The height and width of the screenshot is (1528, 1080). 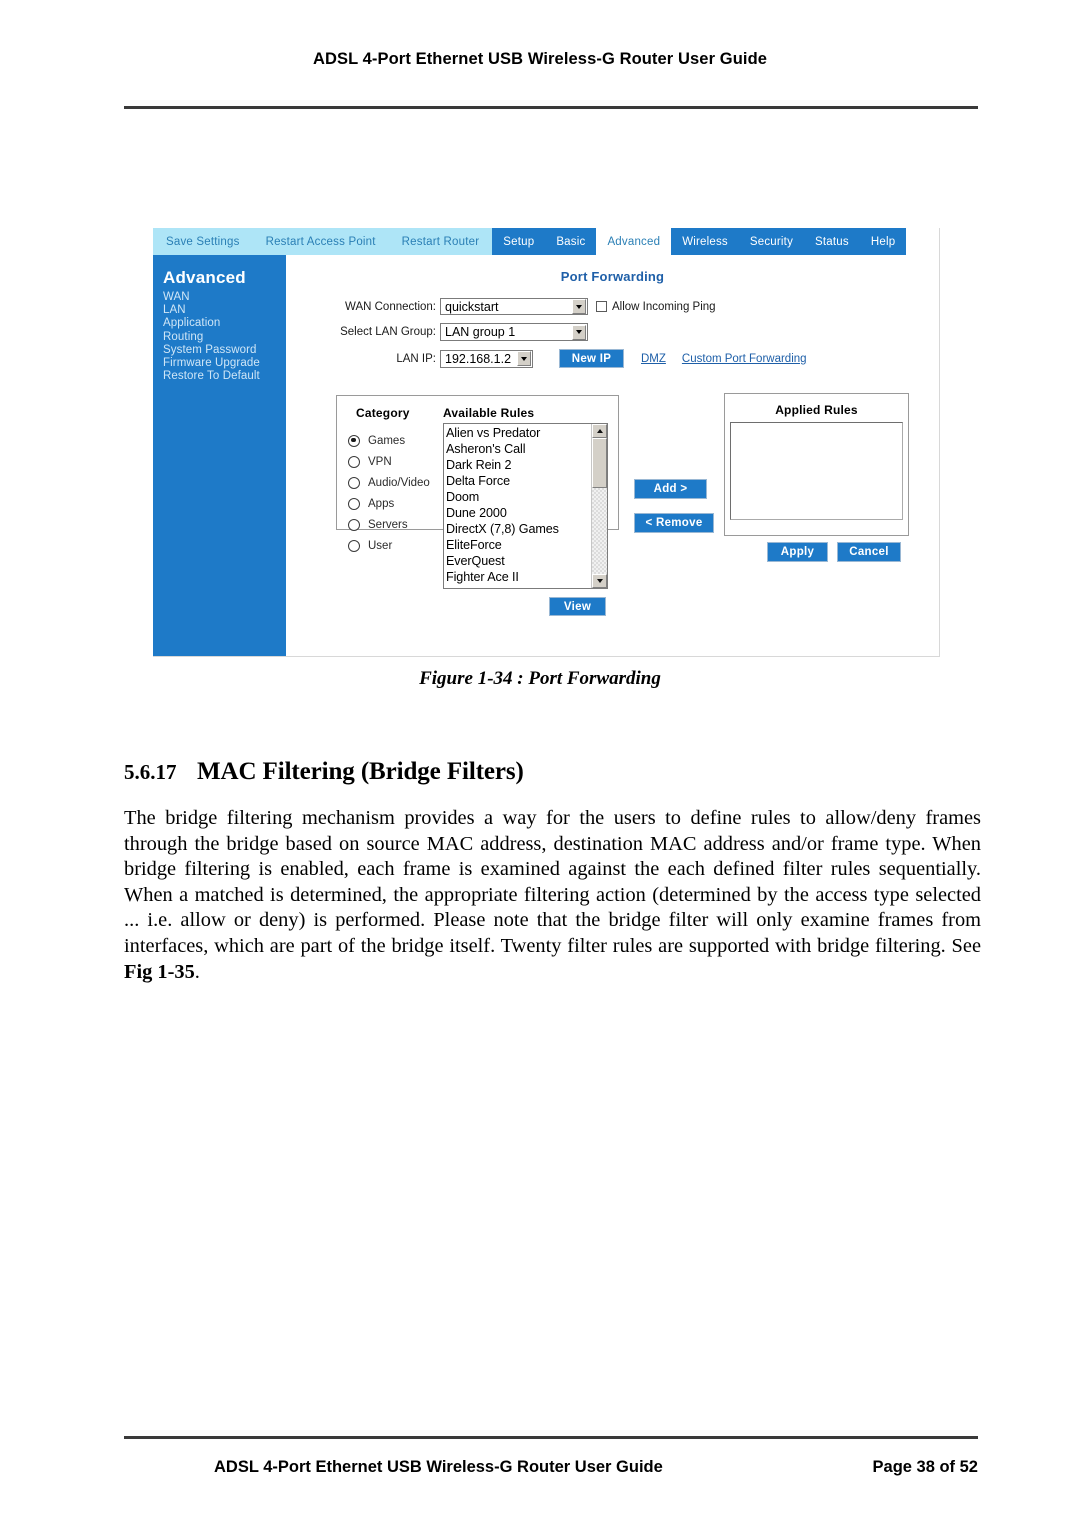 I want to click on applied-rules-header: Applied Rules, so click(x=816, y=410).